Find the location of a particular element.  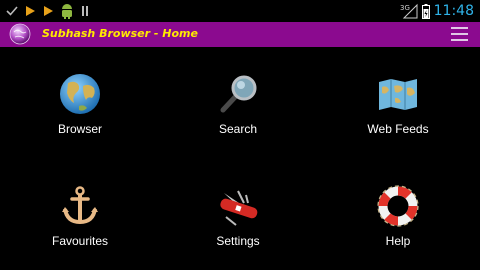

favourites-tile: Favourites is located at coordinates (80, 225).